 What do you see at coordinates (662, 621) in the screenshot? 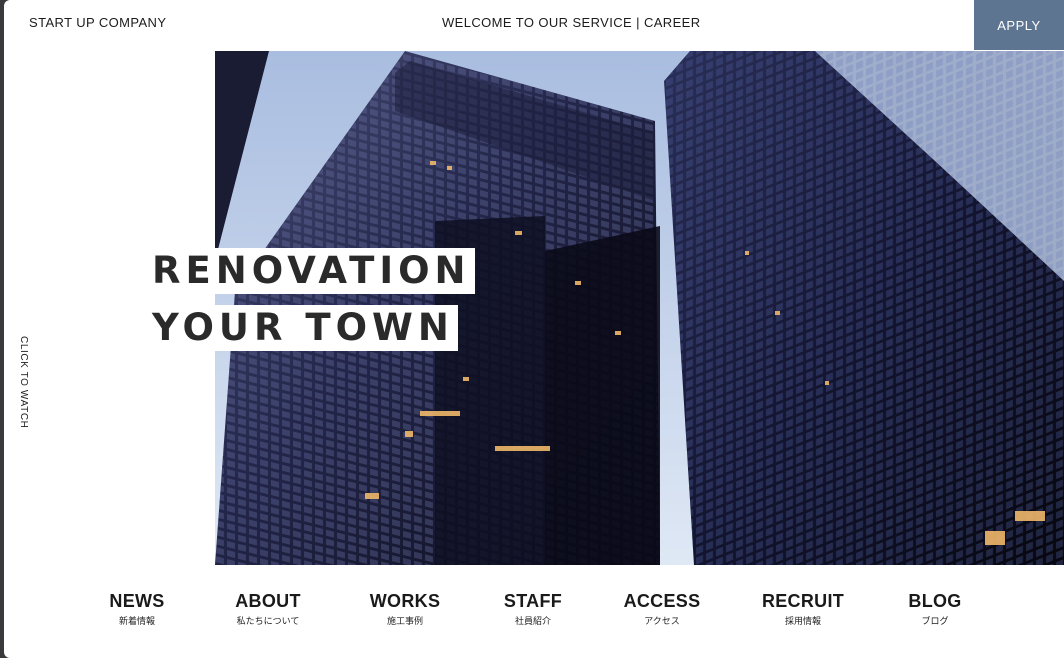
I see `nav-sublabel: アクセス` at bounding box center [662, 621].